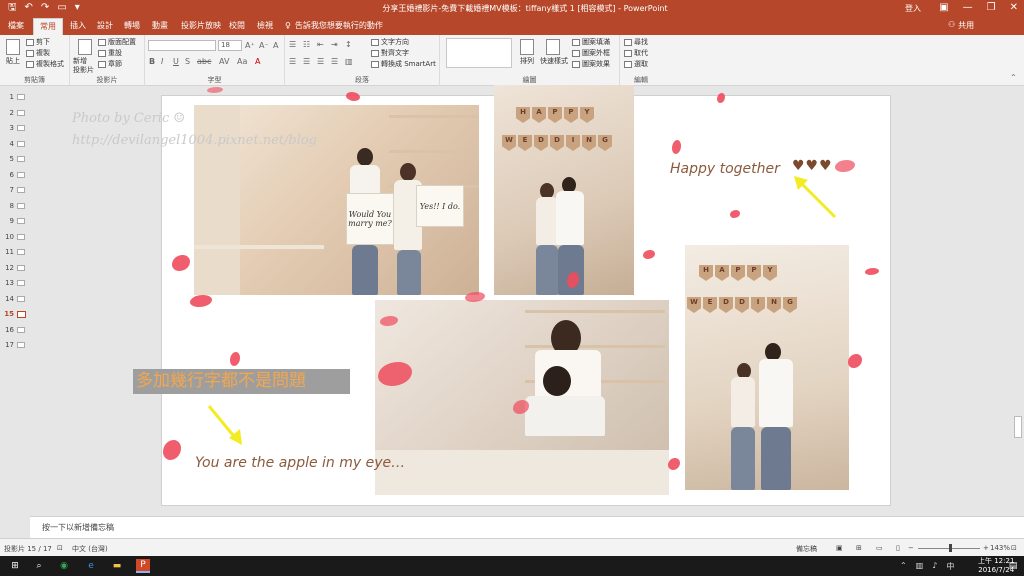 The width and height of the screenshot is (1024, 576). What do you see at coordinates (241, 381) in the screenshot?
I see `extra-text-box: 多加幾行字都不是問題` at bounding box center [241, 381].